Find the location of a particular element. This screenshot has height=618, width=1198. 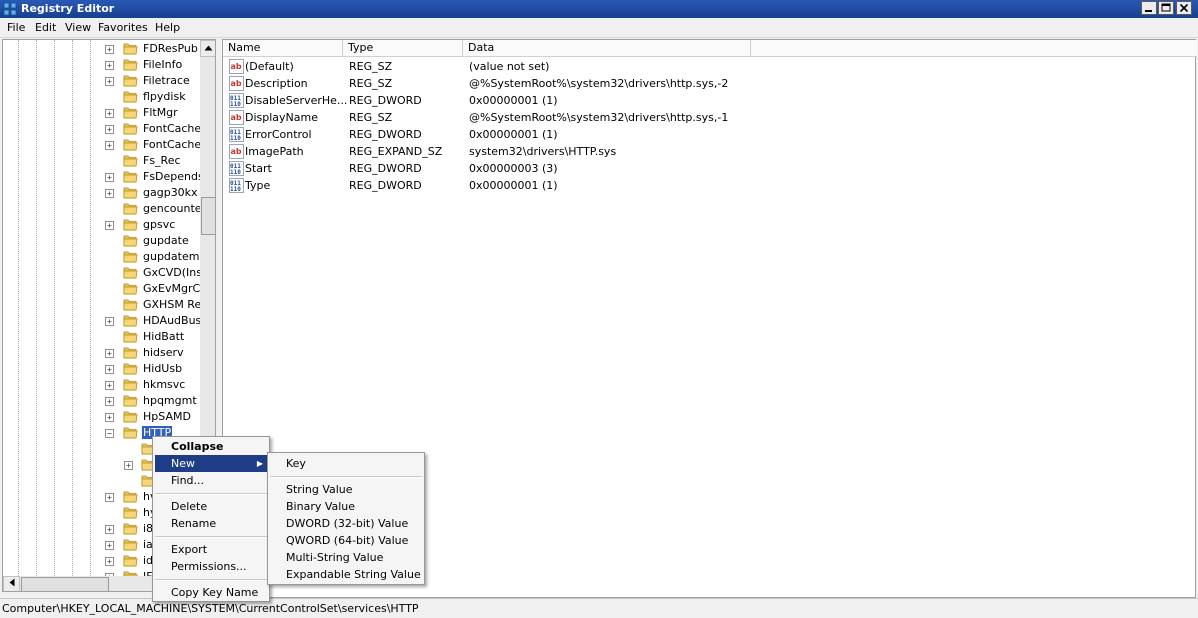

tree-node: + gpsvc is located at coordinates (103, 225).